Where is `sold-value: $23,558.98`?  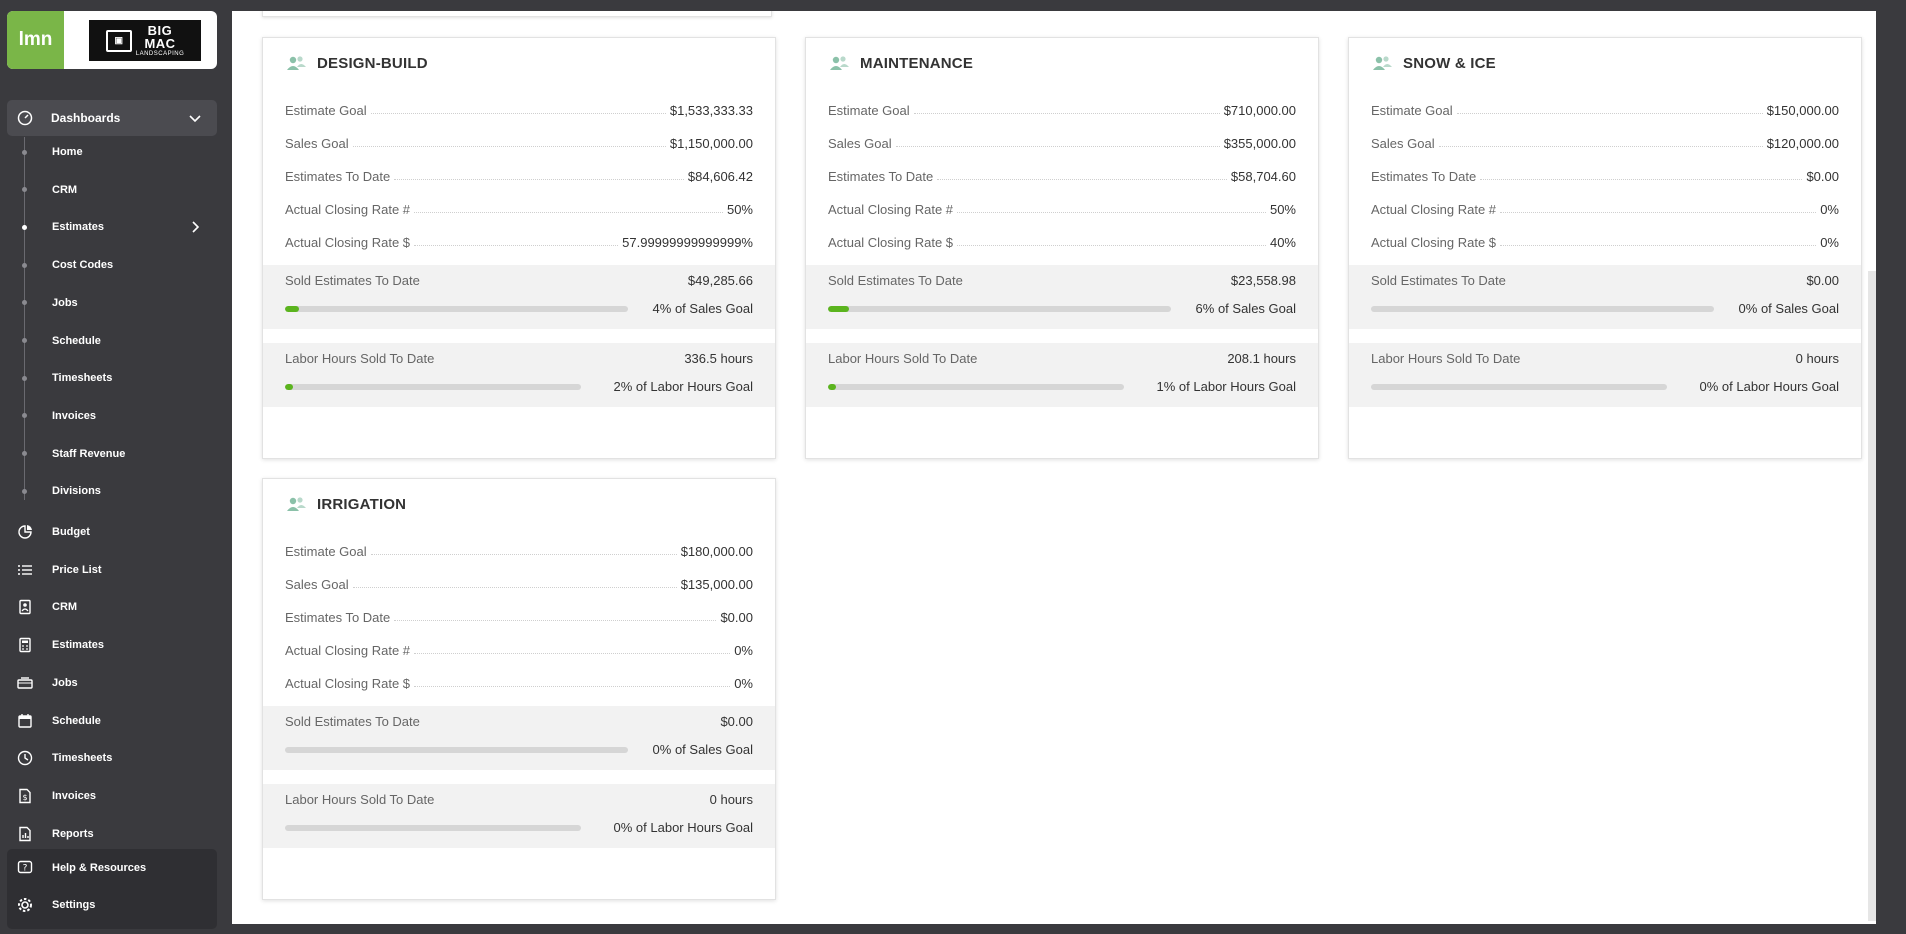
sold-value: $23,558.98 is located at coordinates (1263, 280).